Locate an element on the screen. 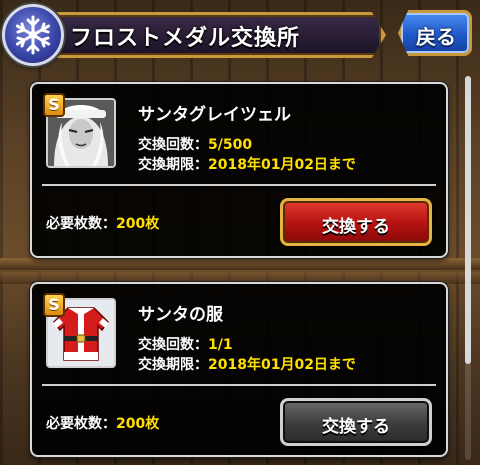 This screenshot has height=465, width=480. exchange-button: 交換する is located at coordinates (356, 222).